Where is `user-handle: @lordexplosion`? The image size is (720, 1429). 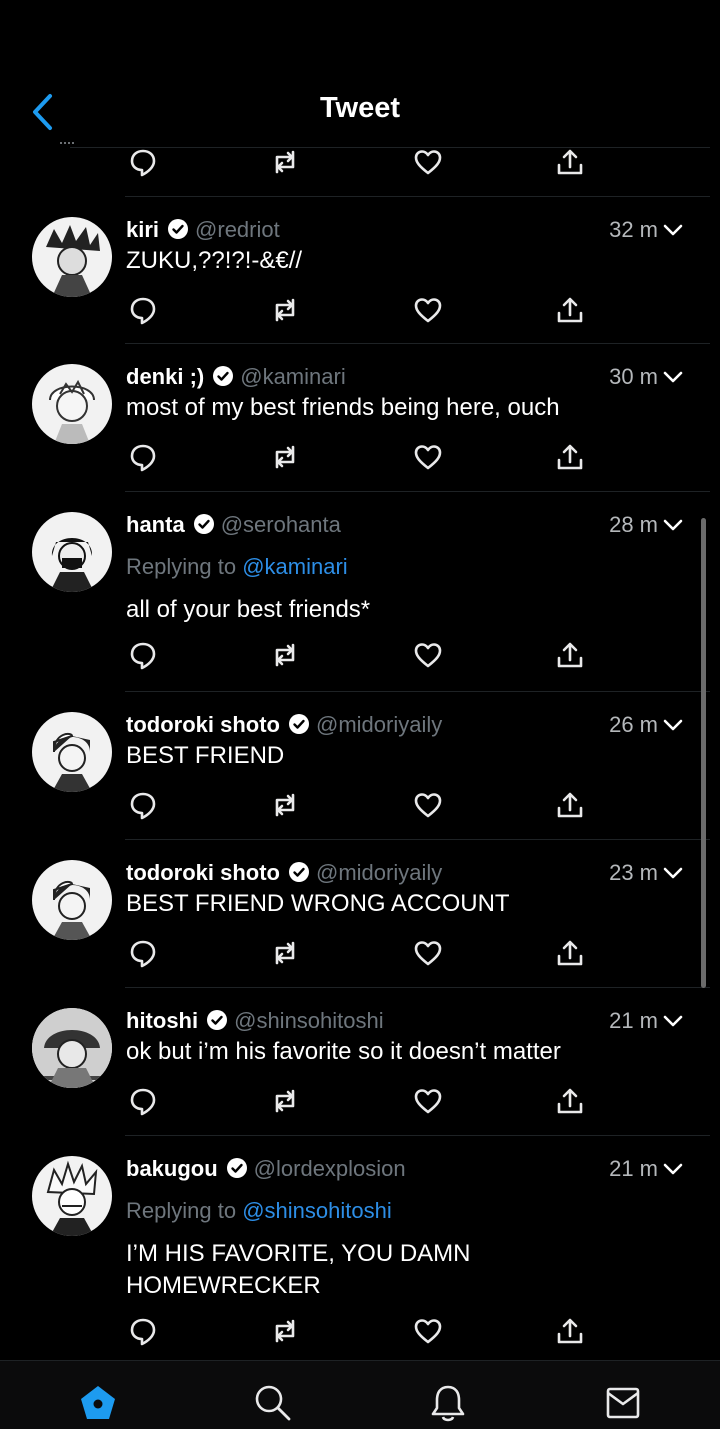
user-handle: @lordexplosion is located at coordinates (329, 1168).